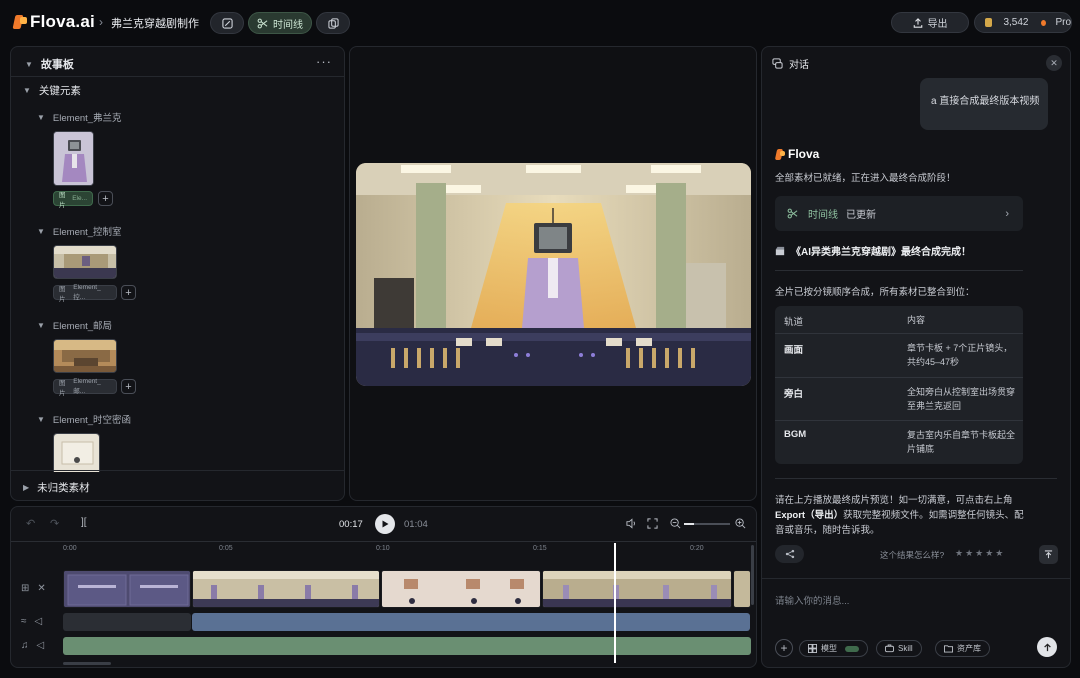 This screenshot has height=678, width=1080. Describe the element at coordinates (471, 622) in the screenshot. I see `voiceover-clip` at that location.